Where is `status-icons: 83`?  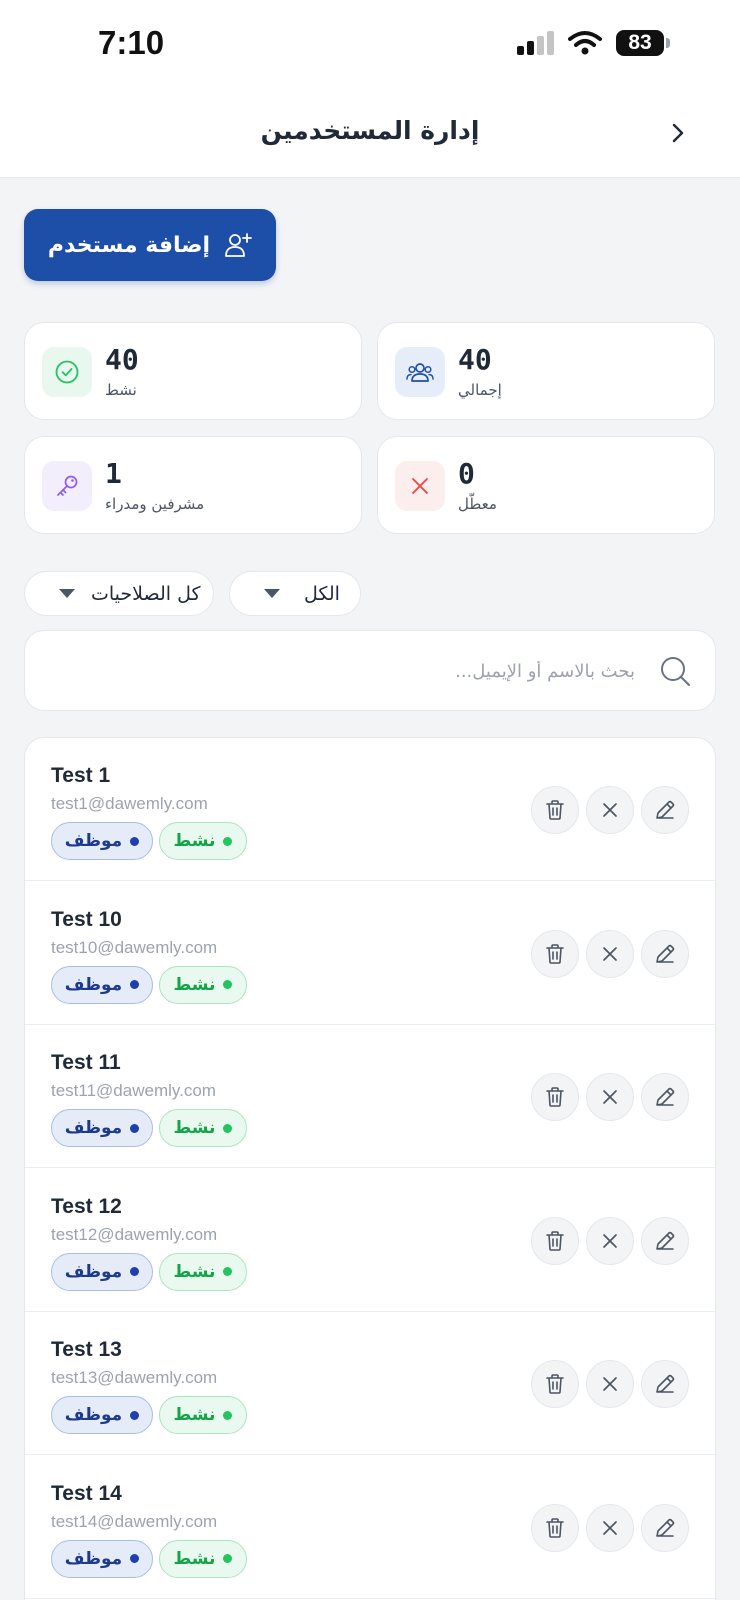 status-icons: 83 is located at coordinates (593, 43).